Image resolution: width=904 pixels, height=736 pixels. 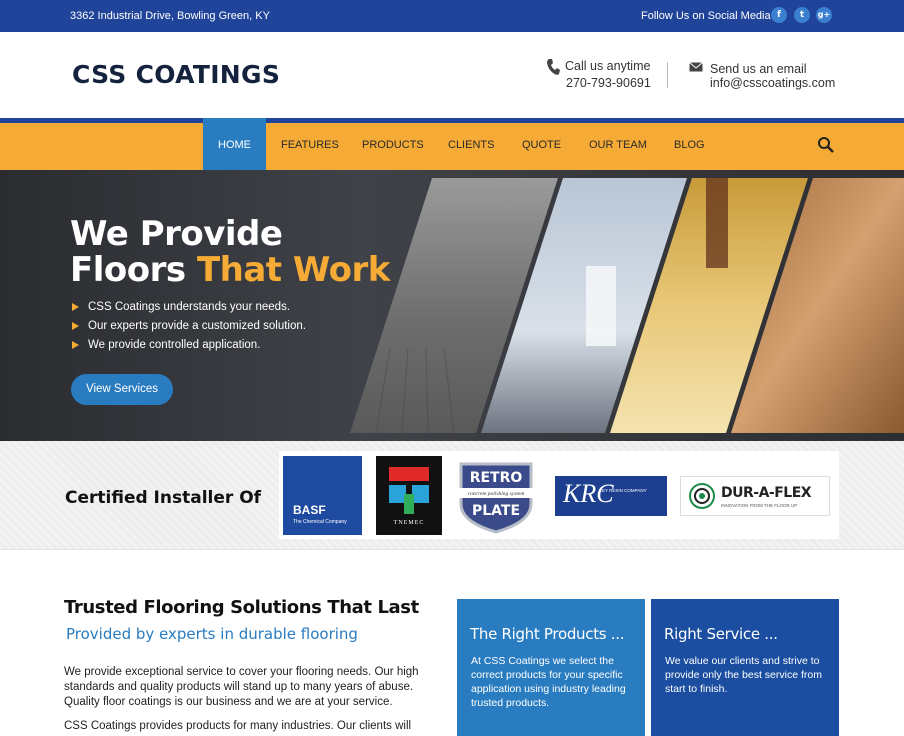 I want to click on hero-bullet-text: We provide controlled application., so click(x=174, y=345).